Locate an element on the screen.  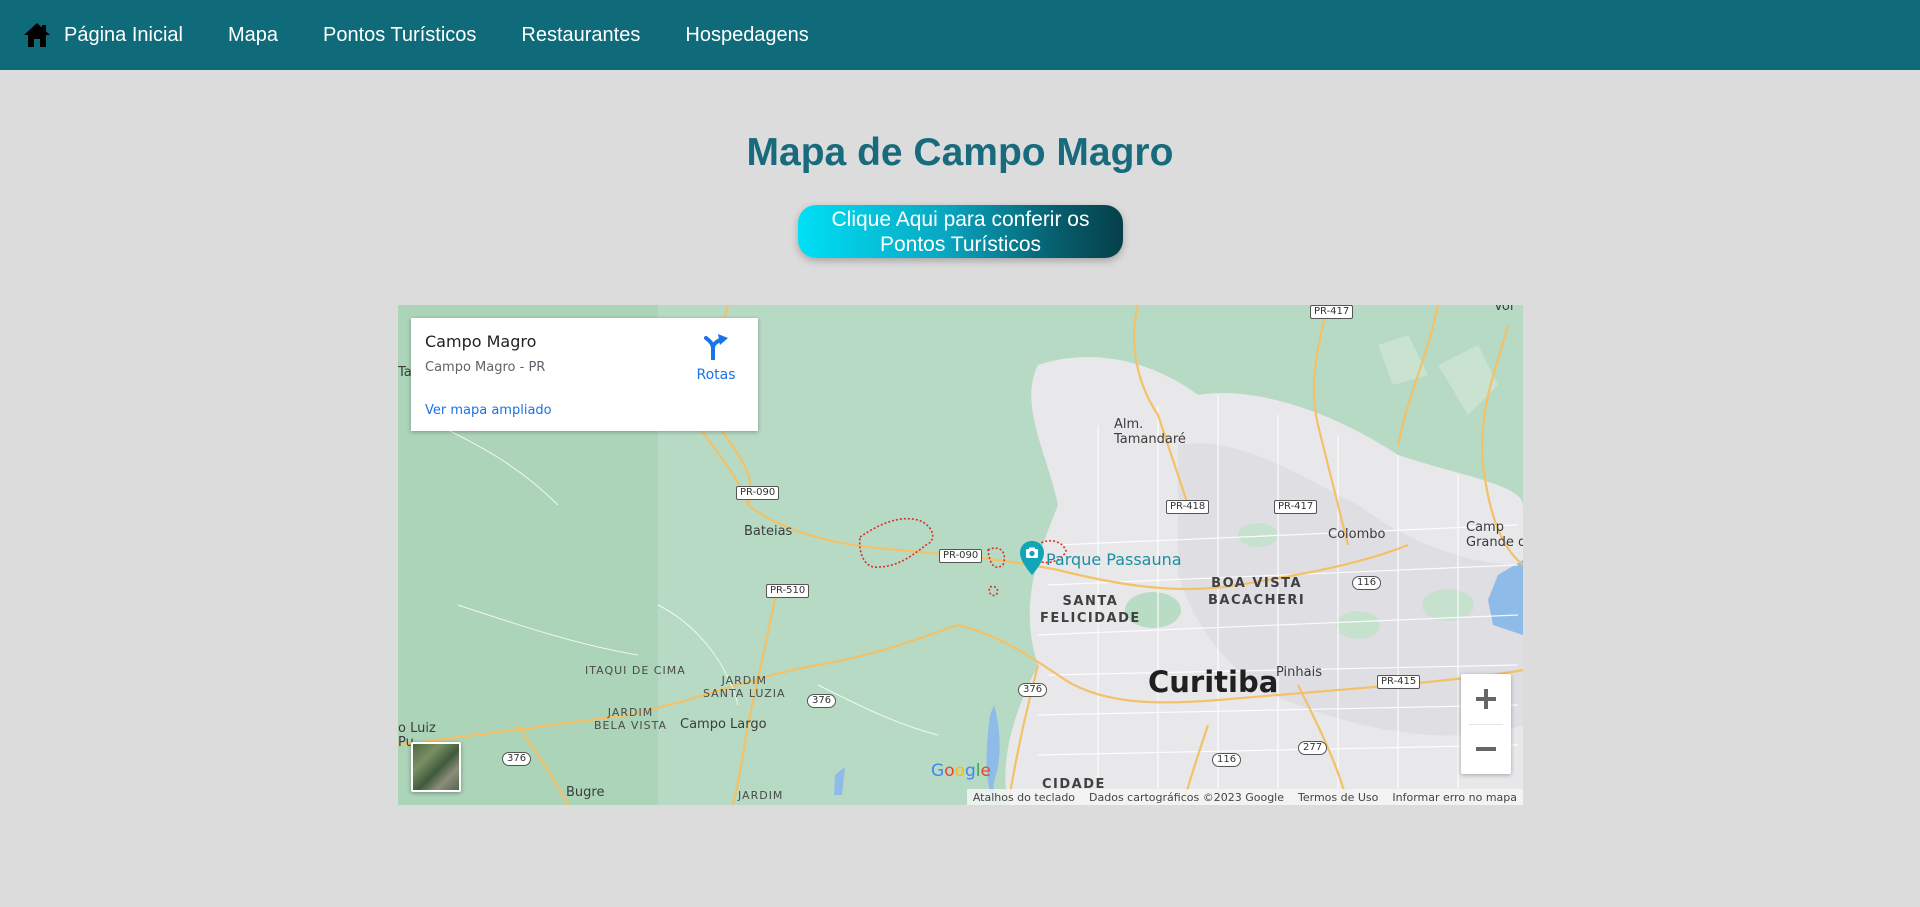
plus-icon is located at coordinates (1486, 699).